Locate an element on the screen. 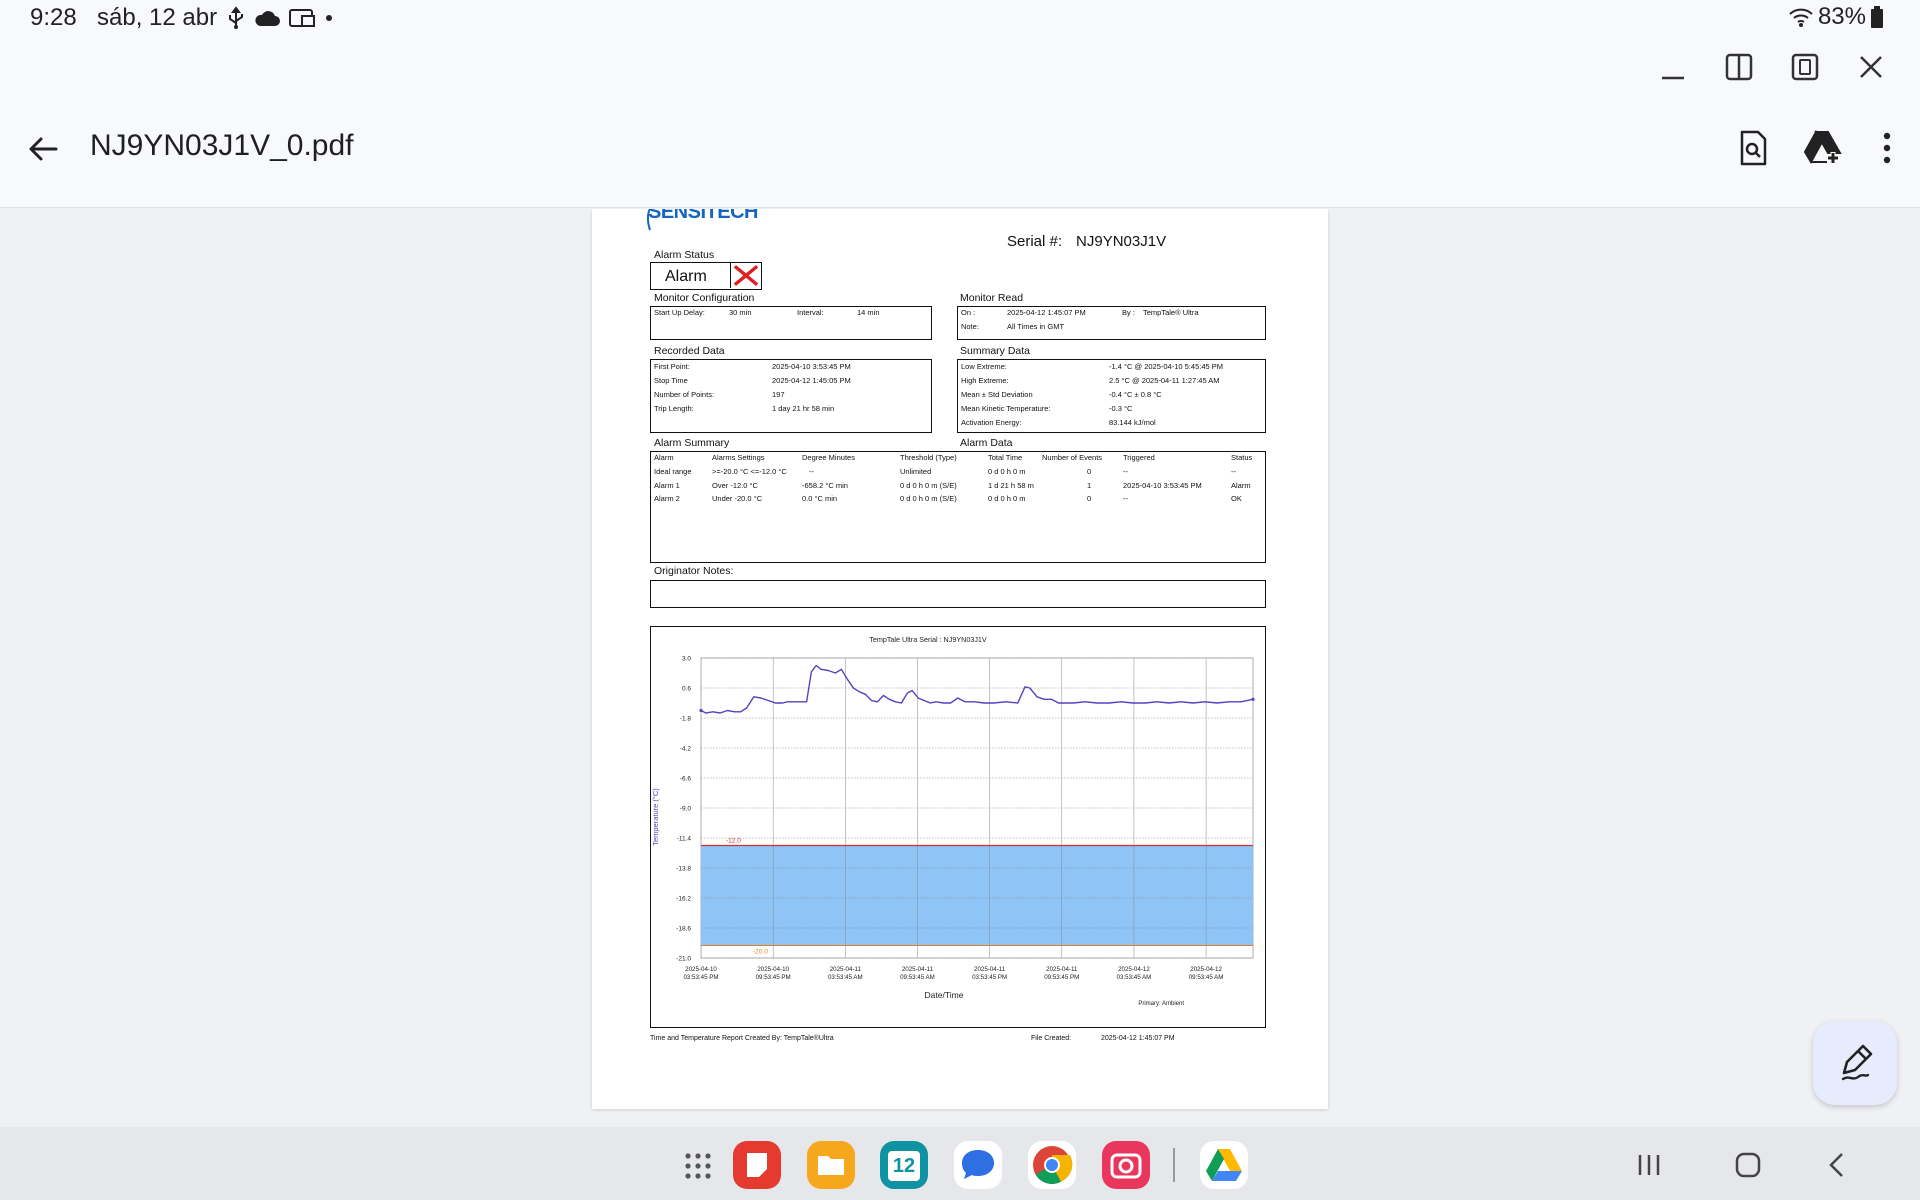 This screenshot has width=1920, height=1200. recorded-row-value: 197 is located at coordinates (778, 394).